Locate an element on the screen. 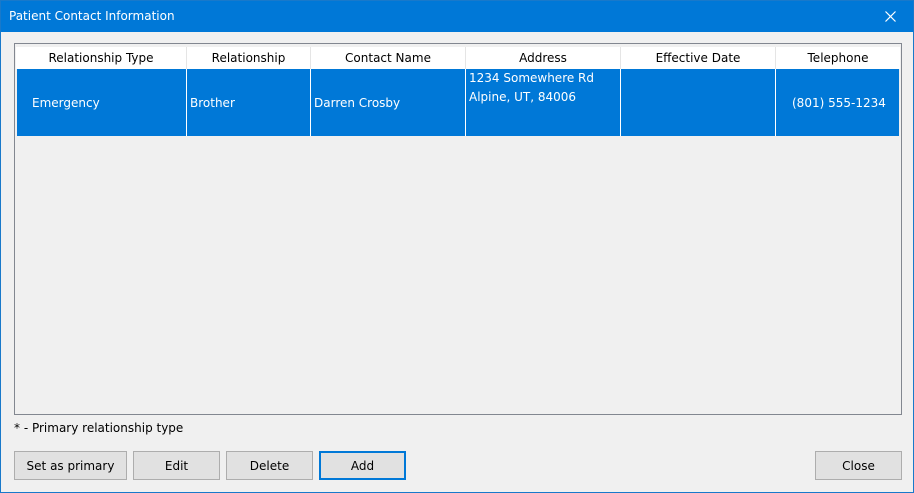 This screenshot has height=493, width=914. close-button: Close is located at coordinates (858, 465).